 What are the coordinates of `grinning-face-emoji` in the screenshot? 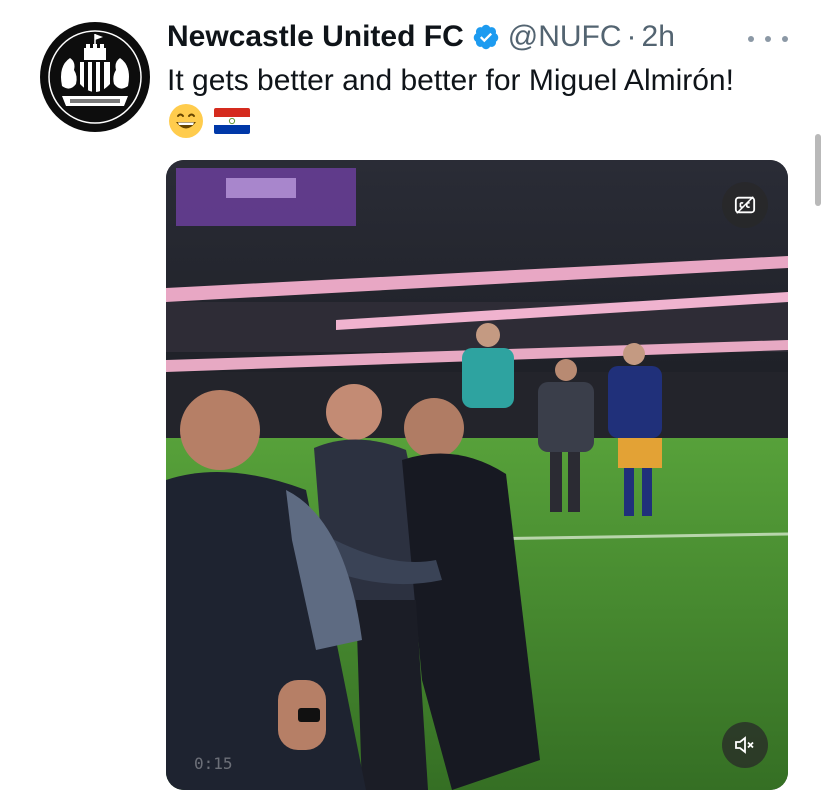 It's located at (186, 121).